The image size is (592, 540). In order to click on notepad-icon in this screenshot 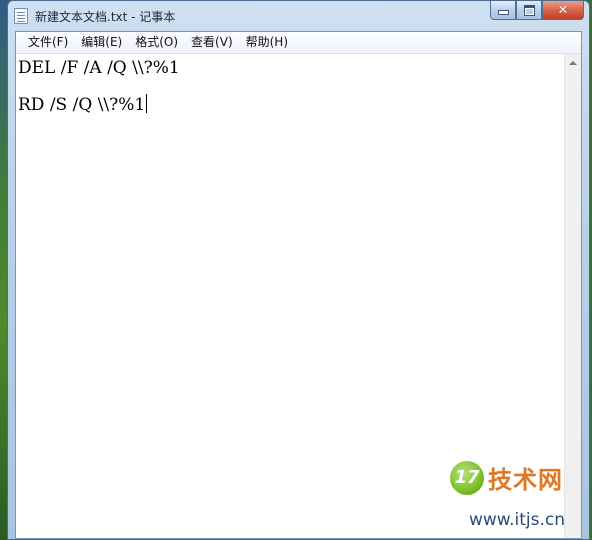, I will do `click(21, 16)`.